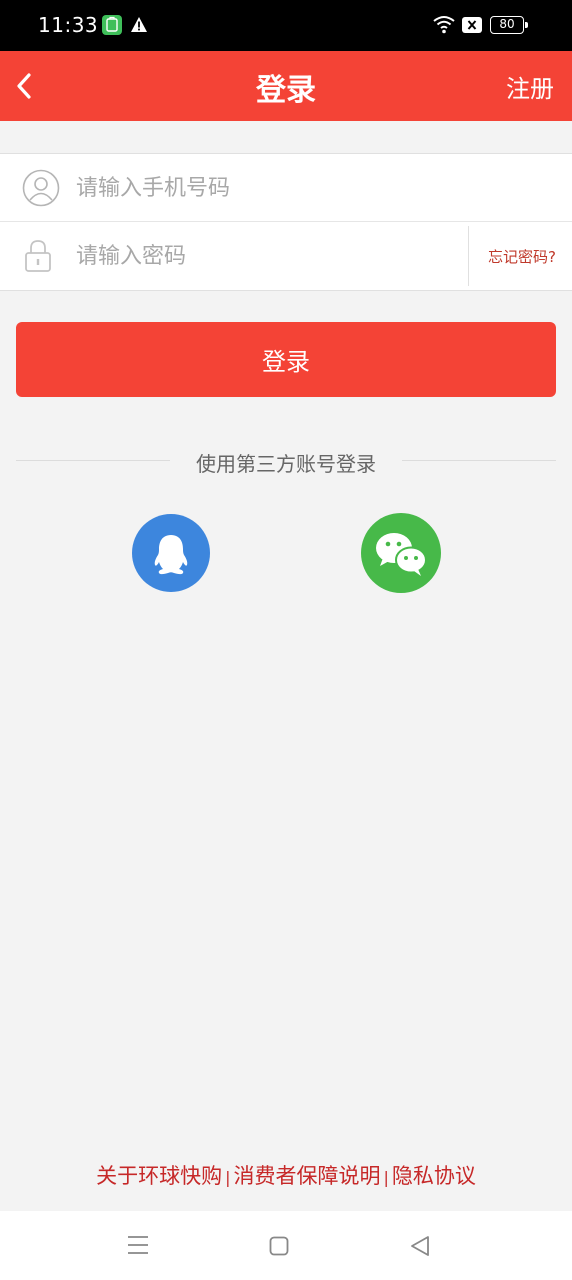 Image resolution: width=572 pixels, height=1280 pixels. I want to click on privacy-link: 隐私协议, so click(434, 1176).